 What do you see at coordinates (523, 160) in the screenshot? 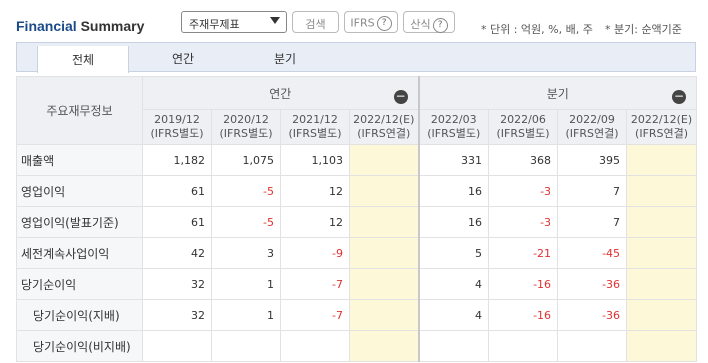
I see `table-cell: 368` at bounding box center [523, 160].